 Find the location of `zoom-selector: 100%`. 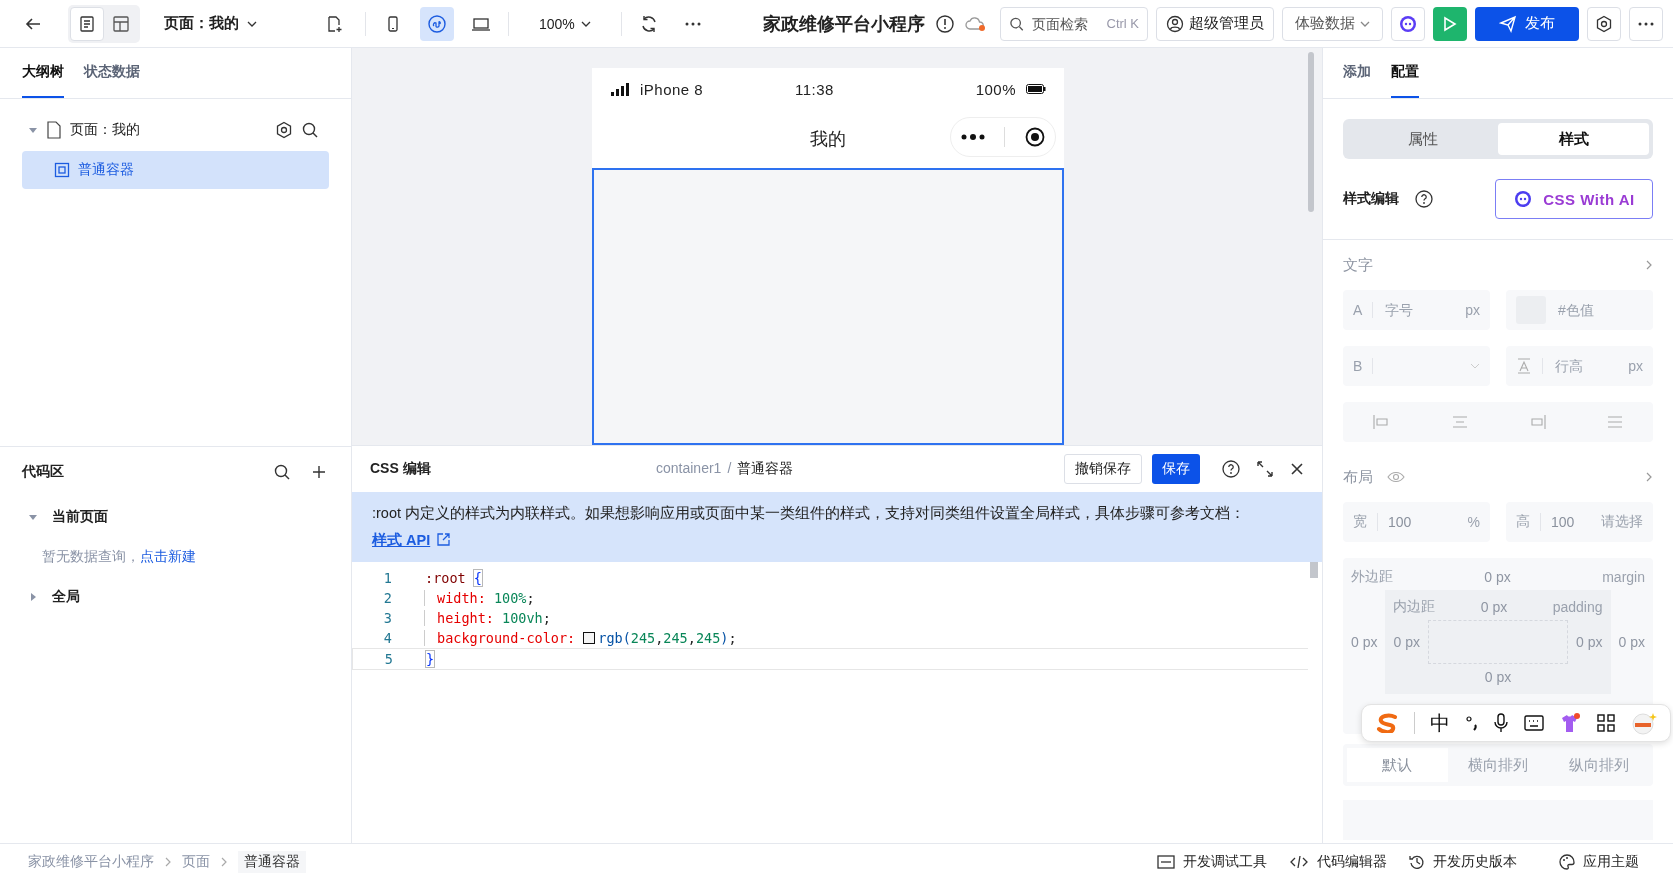

zoom-selector: 100% is located at coordinates (565, 23).